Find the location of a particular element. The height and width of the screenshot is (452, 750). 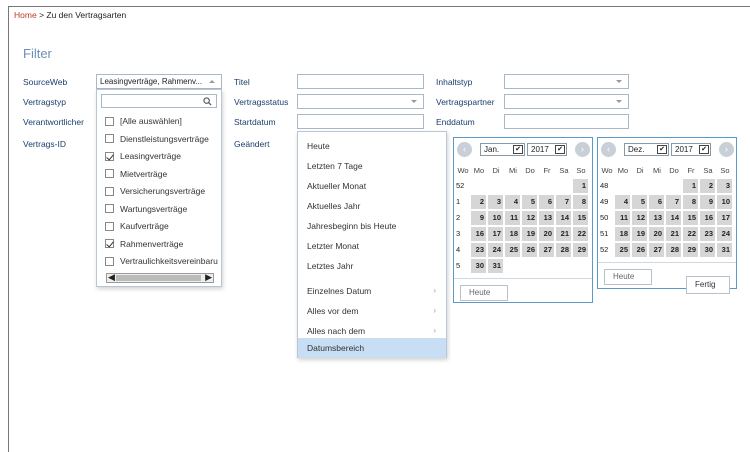

checklist-item: Wartungsverträge is located at coordinates (146, 209).